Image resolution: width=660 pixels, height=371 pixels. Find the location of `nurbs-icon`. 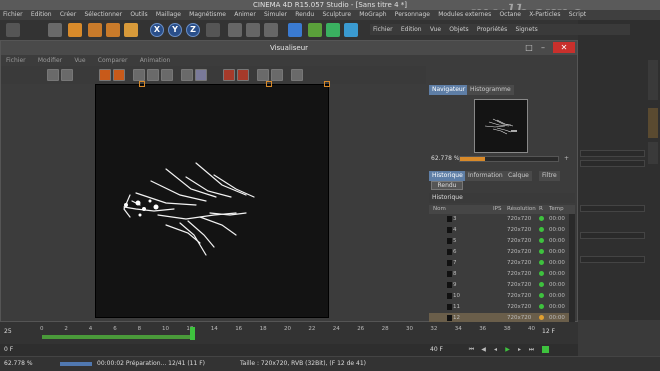

nurbs-icon is located at coordinates (333, 30).